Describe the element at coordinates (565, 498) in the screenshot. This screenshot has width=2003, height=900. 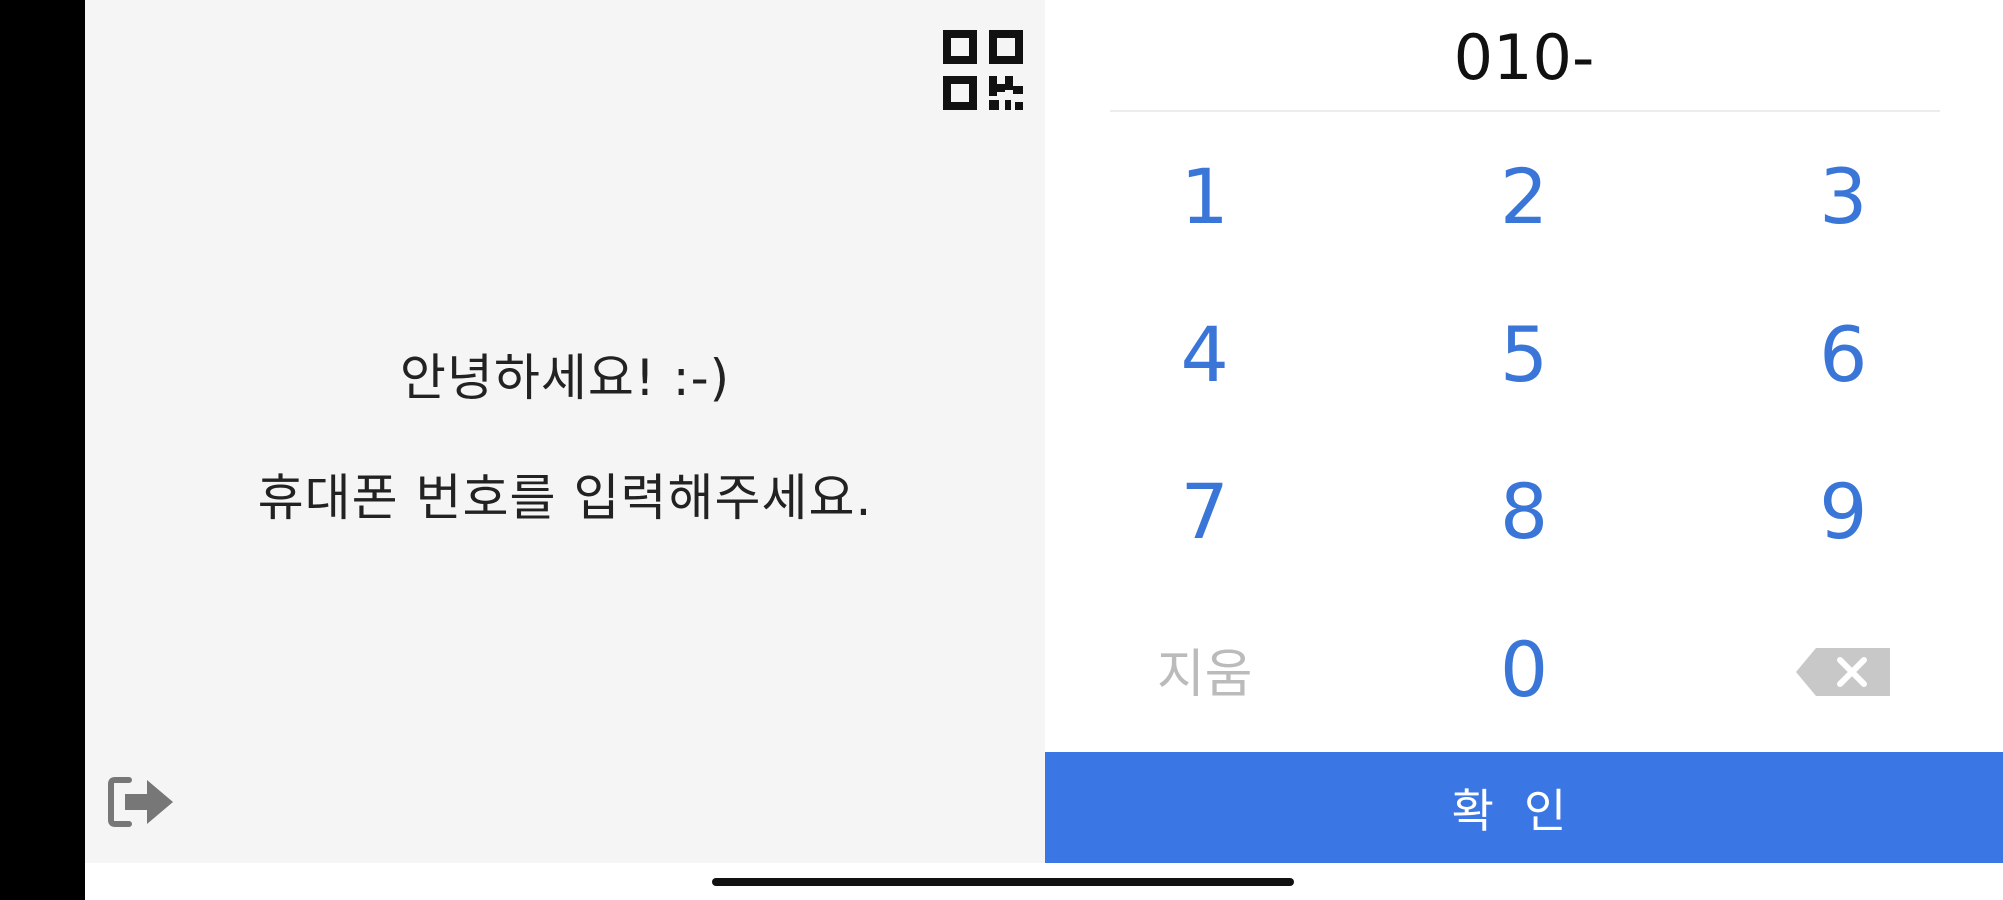
I see `instruction-text: 휴대폰 번호를 입력해주세요.` at that location.